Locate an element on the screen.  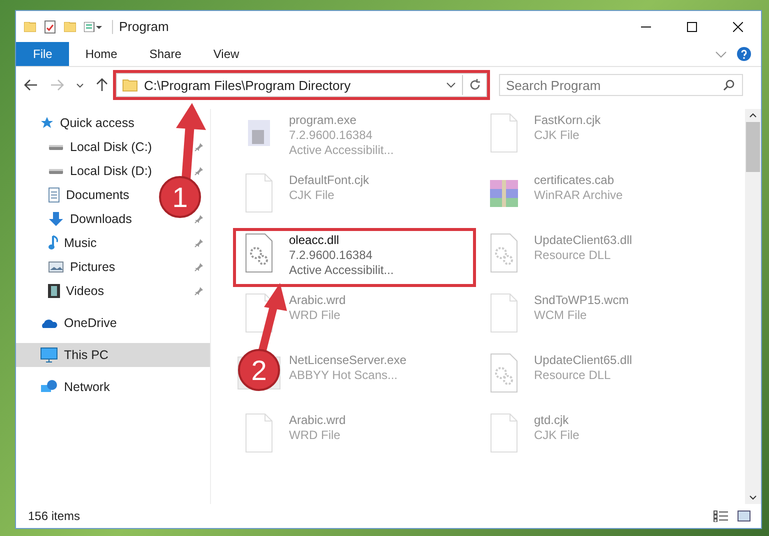
step-badge: 2 is located at coordinates (259, 370).